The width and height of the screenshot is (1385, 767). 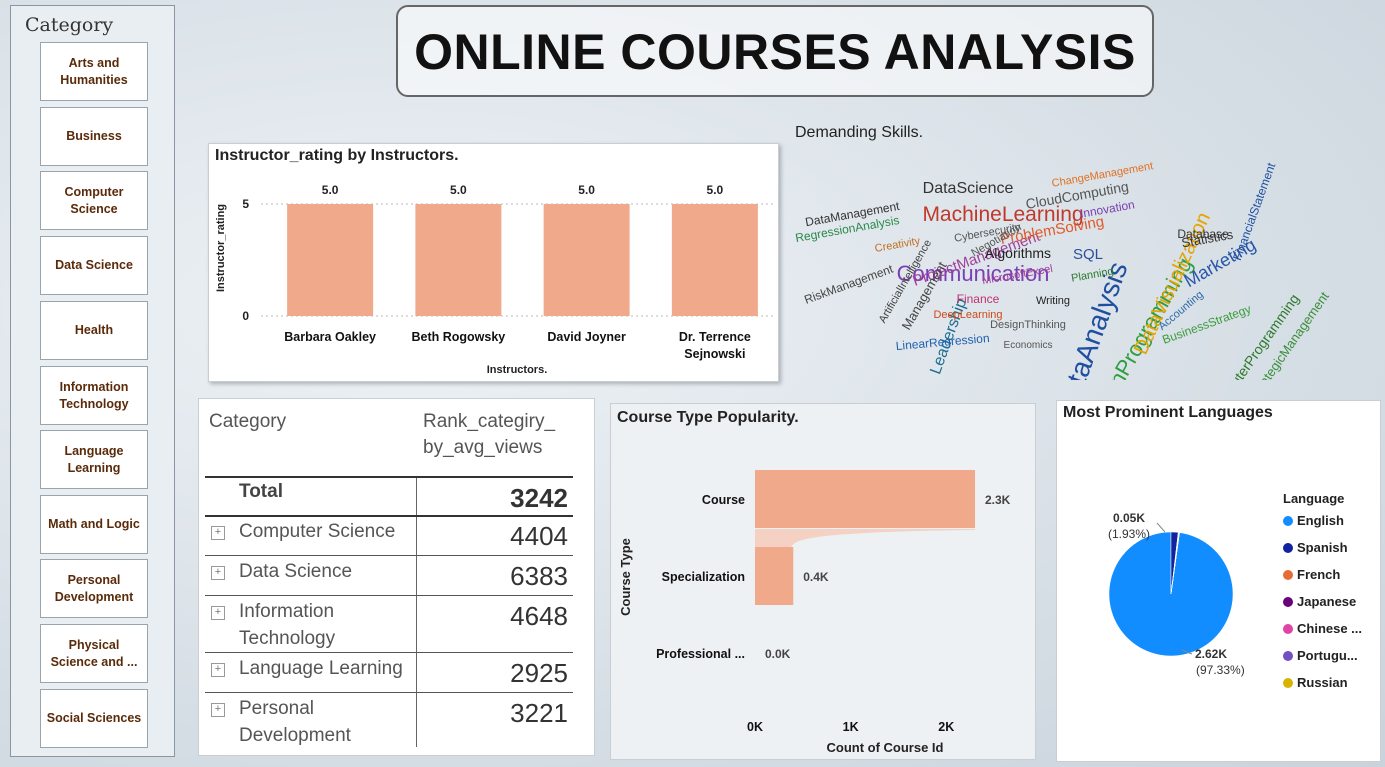 I want to click on x-tick-label: 2K, so click(x=946, y=727).